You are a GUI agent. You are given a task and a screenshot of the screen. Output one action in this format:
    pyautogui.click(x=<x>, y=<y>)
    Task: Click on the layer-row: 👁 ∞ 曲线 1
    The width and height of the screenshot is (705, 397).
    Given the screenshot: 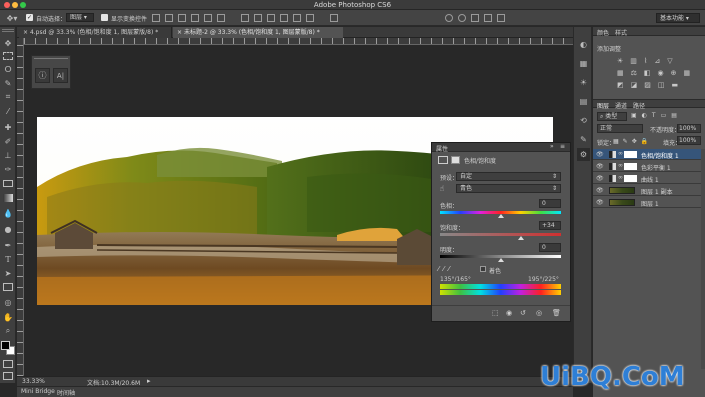 What is the action you would take?
    pyautogui.click(x=649, y=178)
    